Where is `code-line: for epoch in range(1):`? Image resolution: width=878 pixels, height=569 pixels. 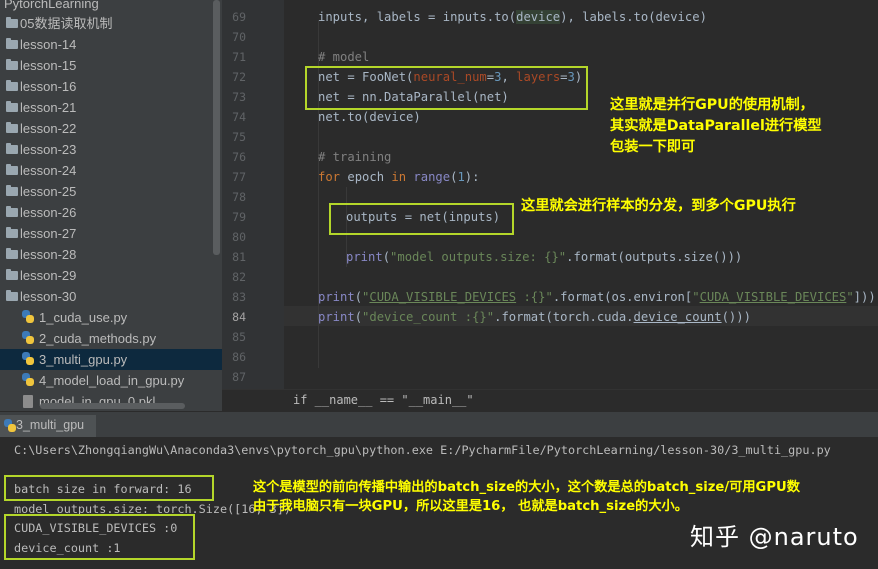
code-line: for epoch in range(1): is located at coordinates (399, 177).